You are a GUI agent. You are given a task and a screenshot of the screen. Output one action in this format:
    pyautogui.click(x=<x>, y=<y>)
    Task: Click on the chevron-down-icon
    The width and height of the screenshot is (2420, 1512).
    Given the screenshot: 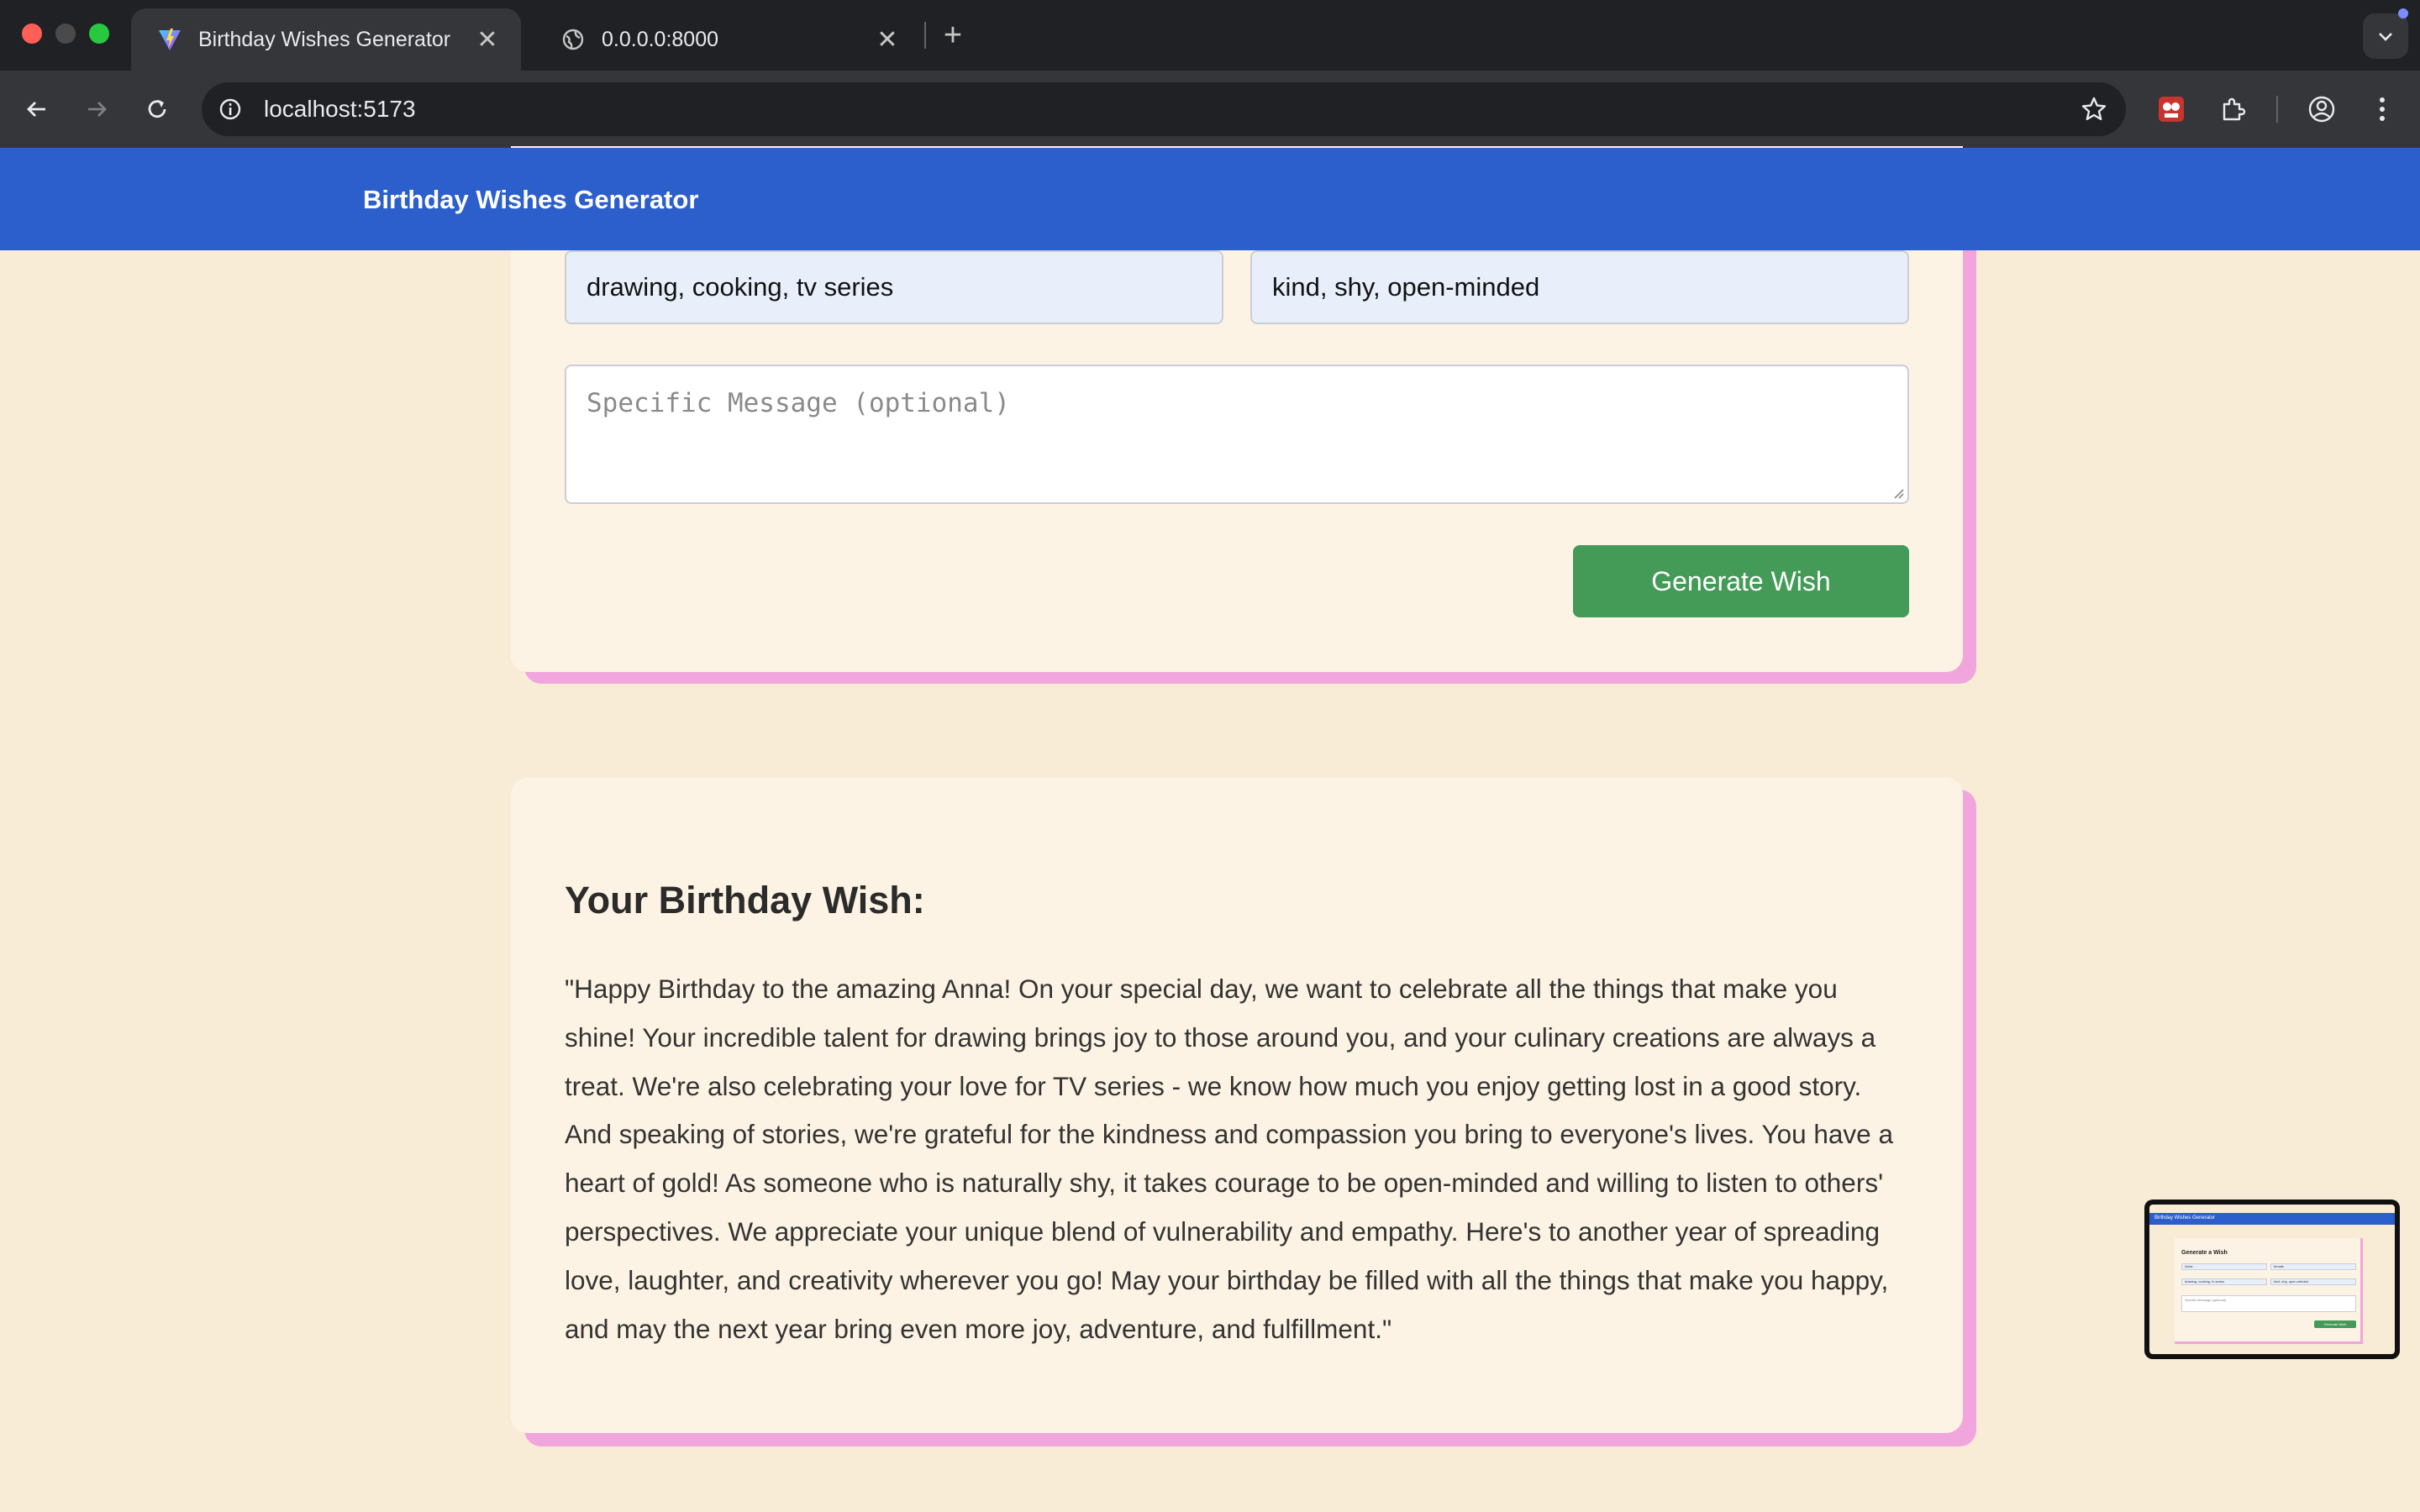 What is the action you would take?
    pyautogui.click(x=2386, y=37)
    